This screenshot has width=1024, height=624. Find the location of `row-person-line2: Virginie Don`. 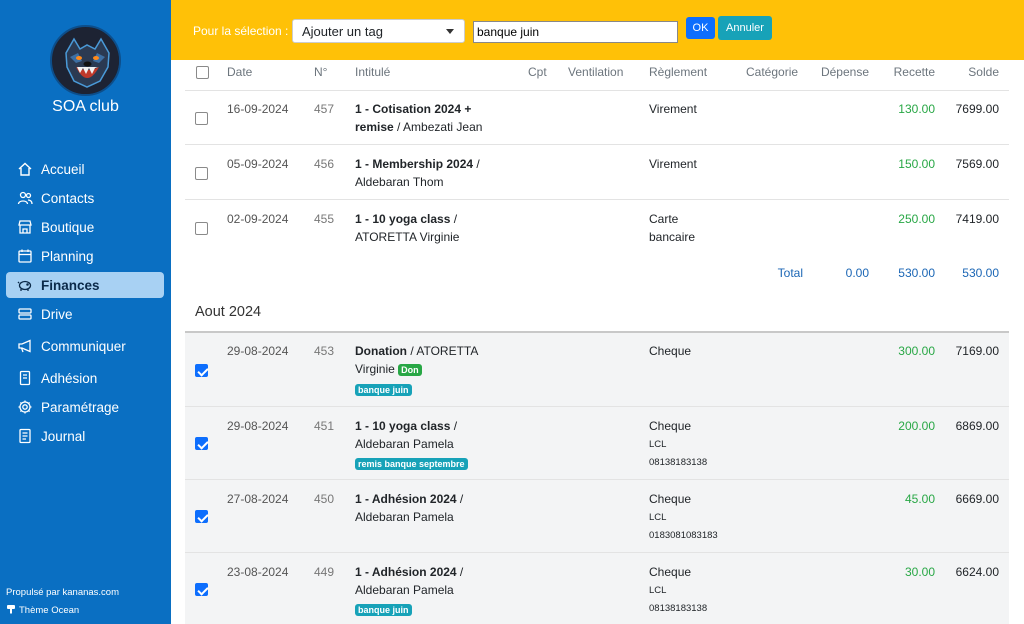

row-person-line2: Virginie Don is located at coordinates (388, 369).